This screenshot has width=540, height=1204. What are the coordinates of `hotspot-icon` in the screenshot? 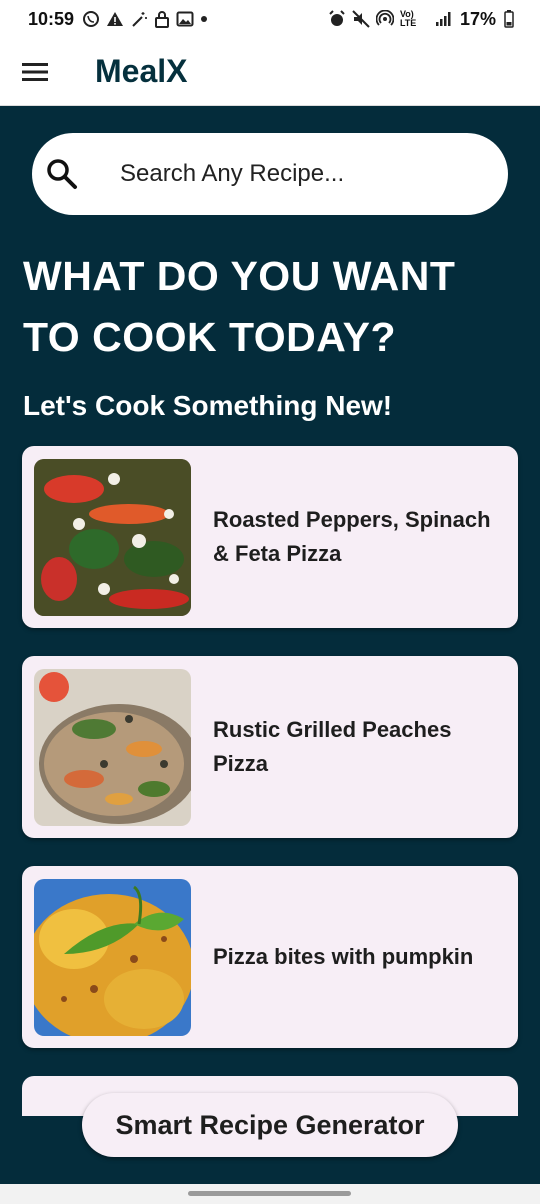 It's located at (384, 18).